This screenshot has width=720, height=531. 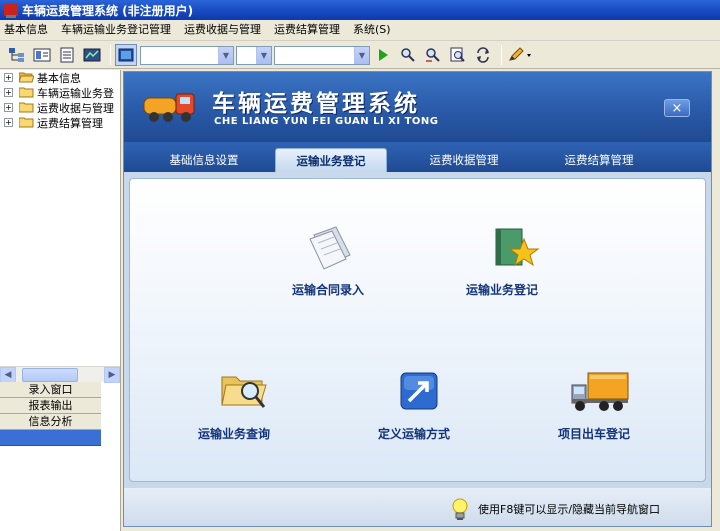 I want to click on feature-label: 运输业务查询, so click(x=234, y=434).